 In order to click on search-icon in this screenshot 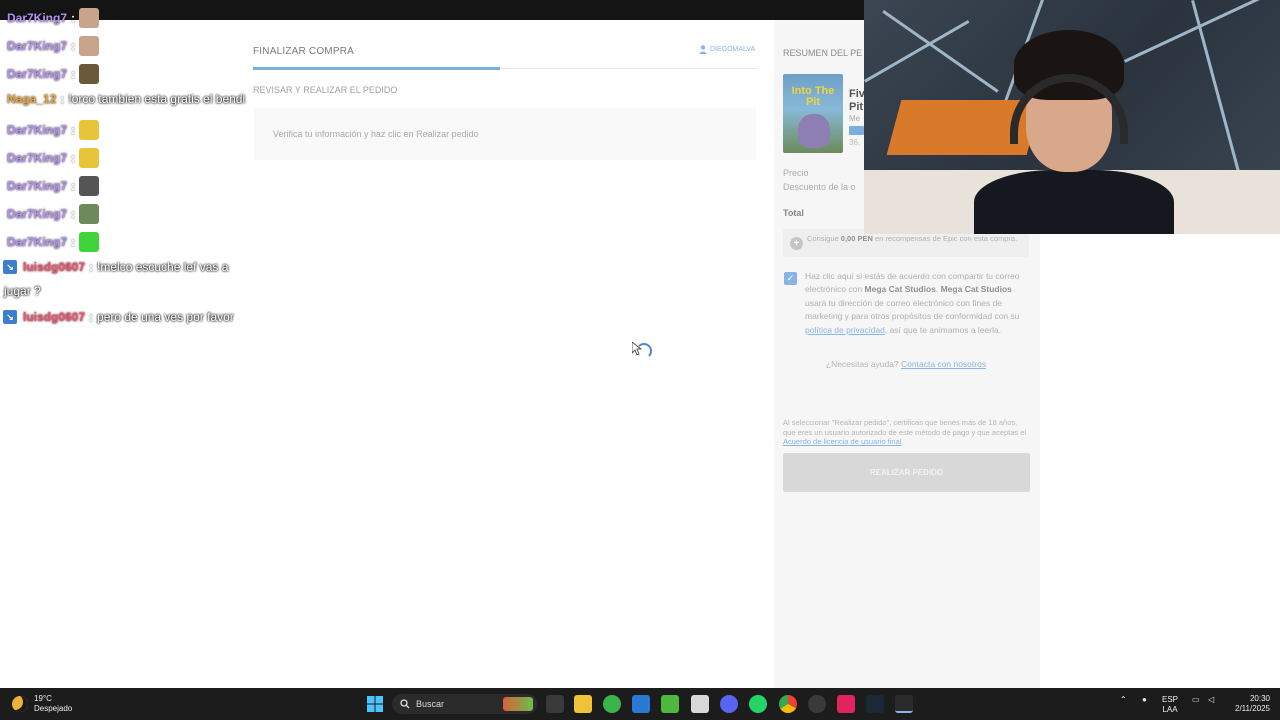, I will do `click(405, 704)`.